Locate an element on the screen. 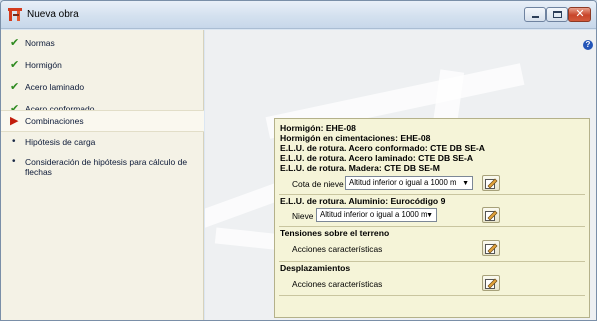 The height and width of the screenshot is (321, 597). window-title: Nueva obra is located at coordinates (53, 14).